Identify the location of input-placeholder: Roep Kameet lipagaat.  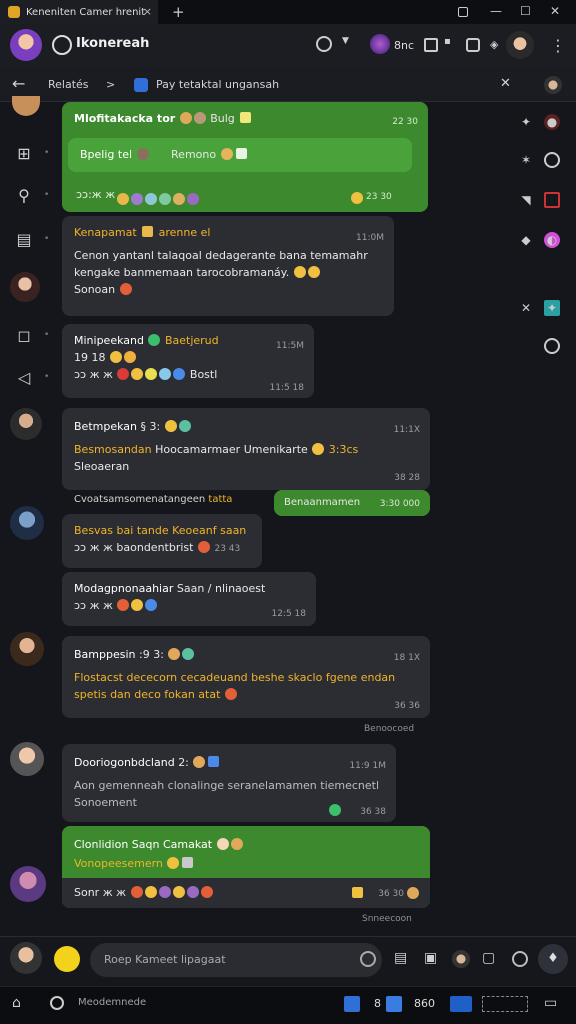
(165, 959).